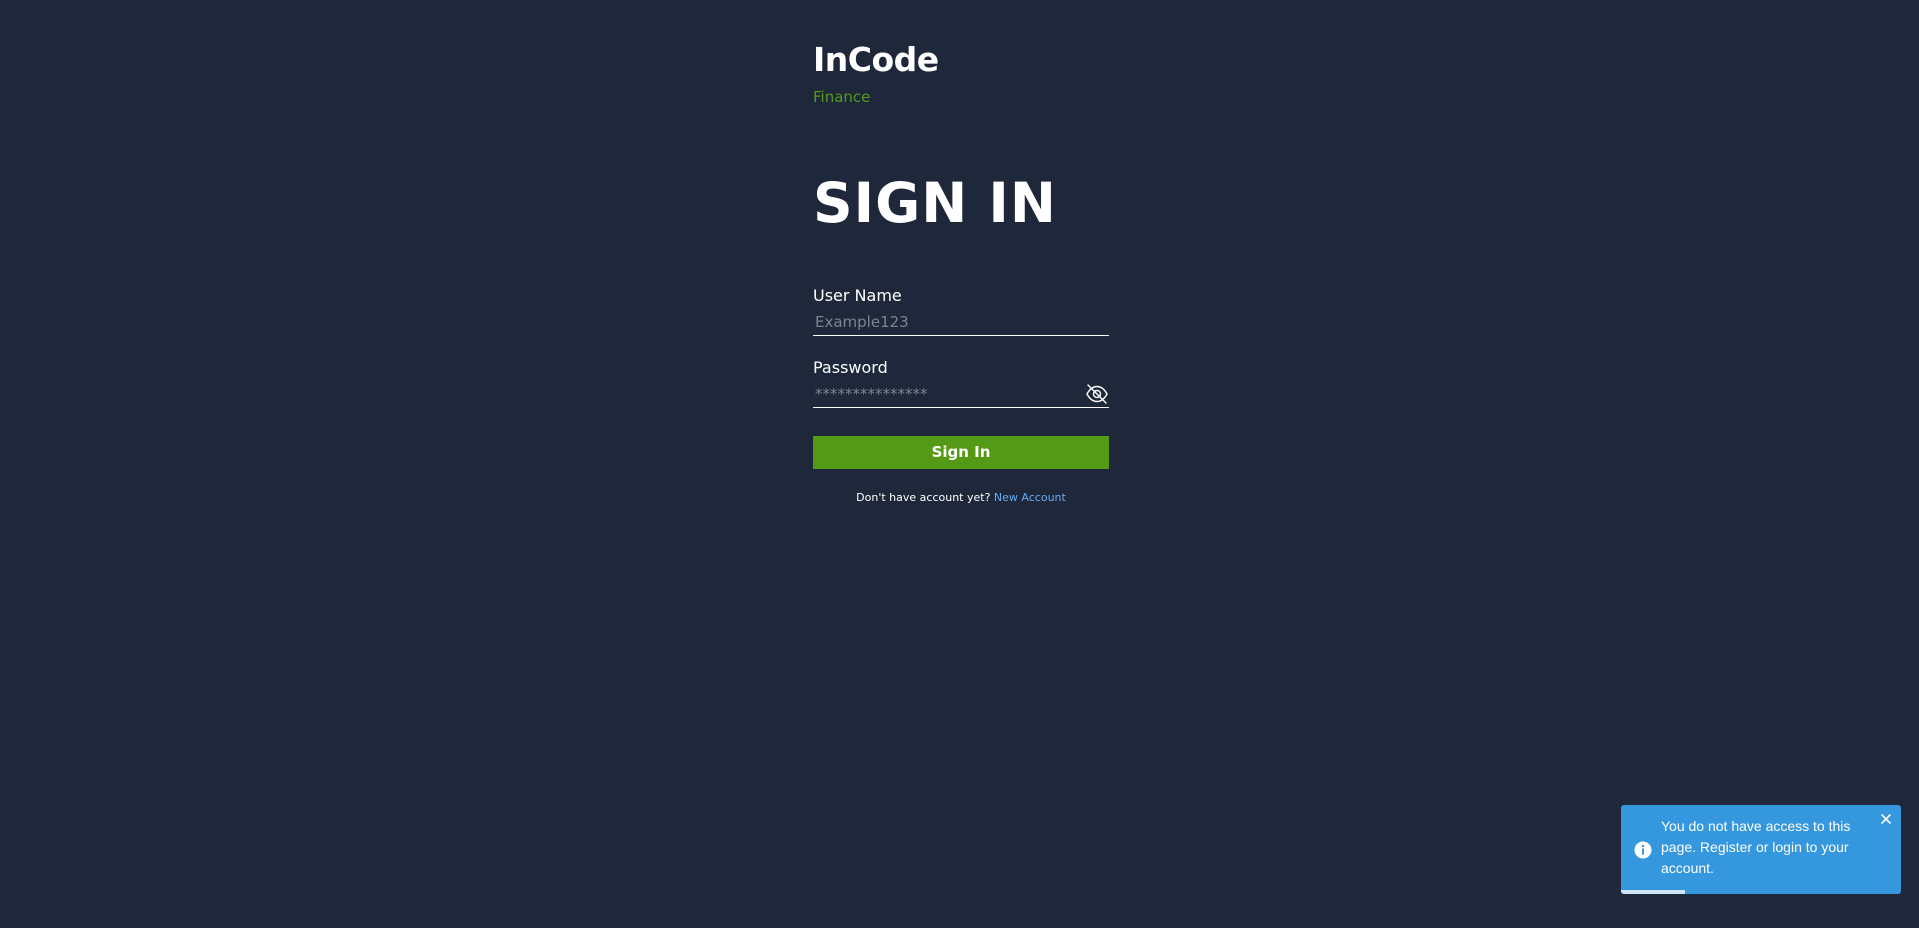  I want to click on page-title: SIGN IN, so click(935, 202).